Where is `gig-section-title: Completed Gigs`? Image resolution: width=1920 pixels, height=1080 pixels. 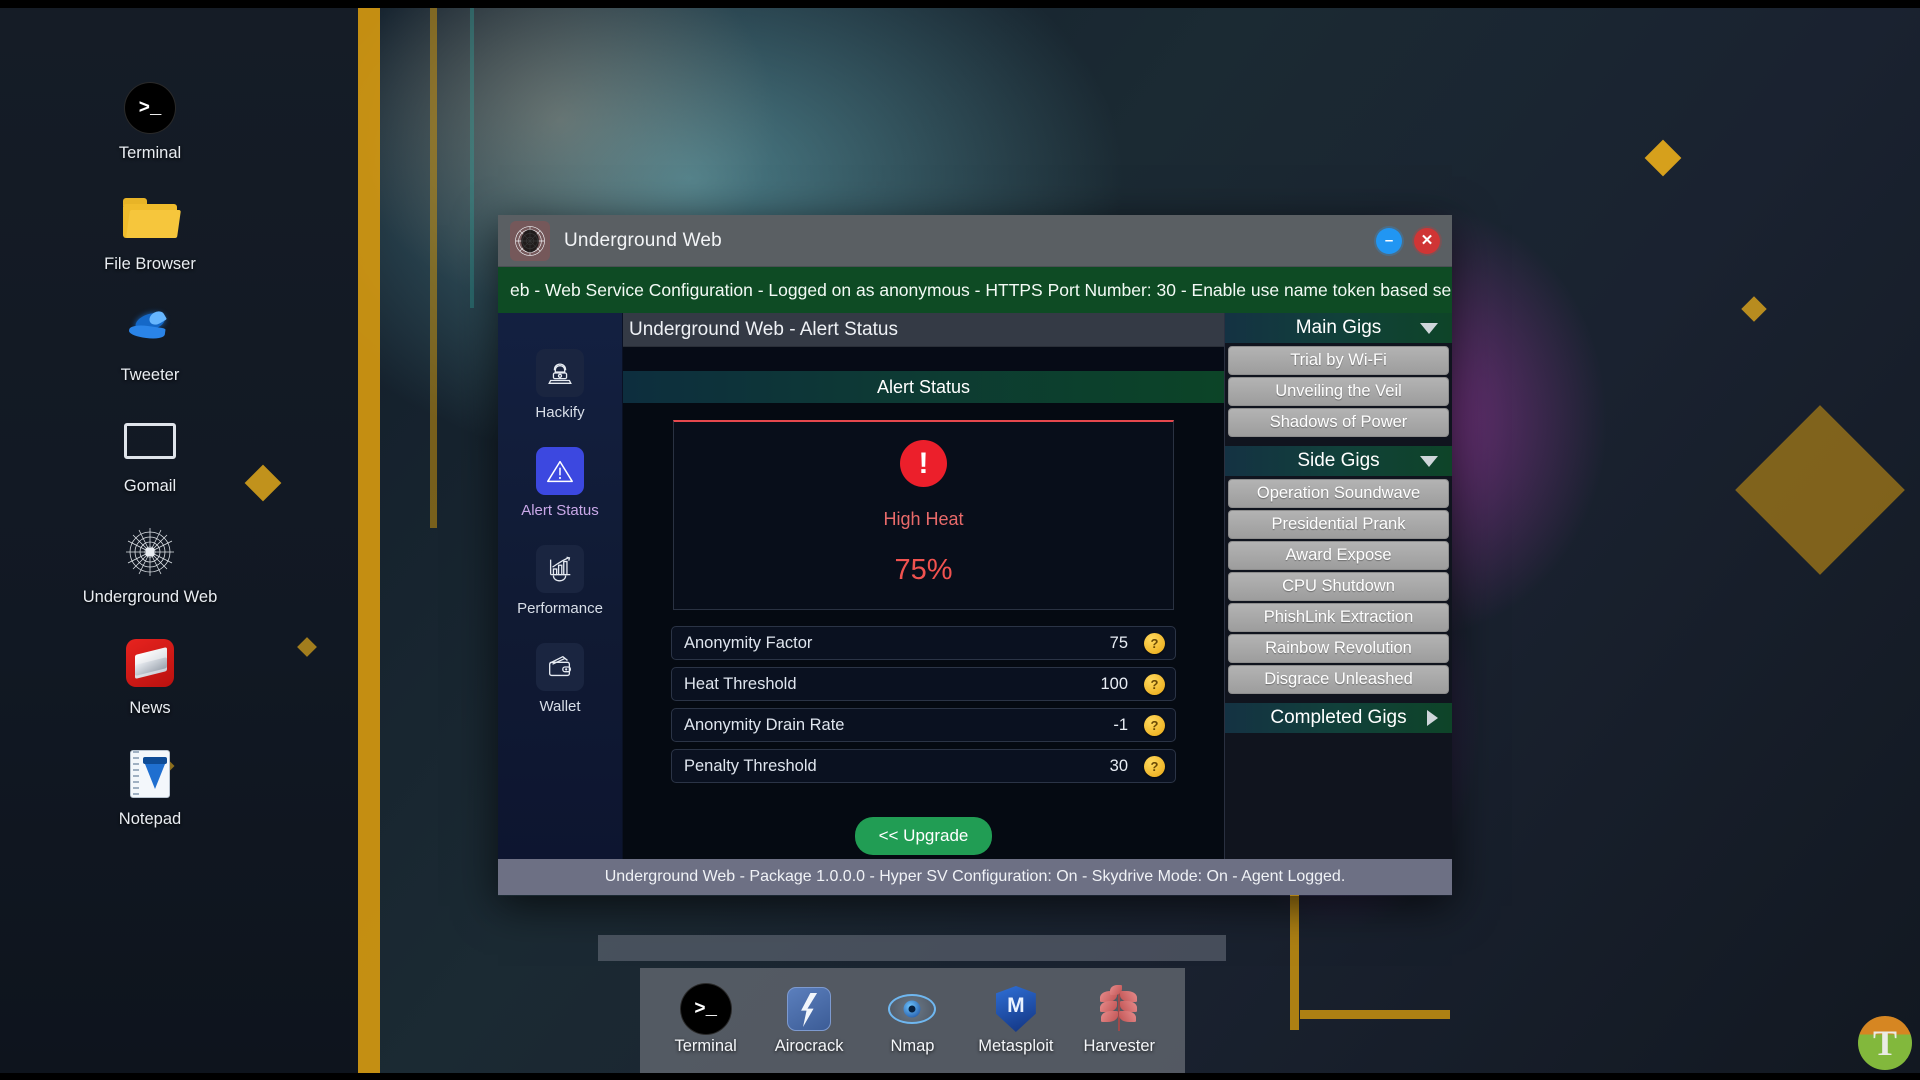
gig-section-title: Completed Gigs is located at coordinates (1338, 717).